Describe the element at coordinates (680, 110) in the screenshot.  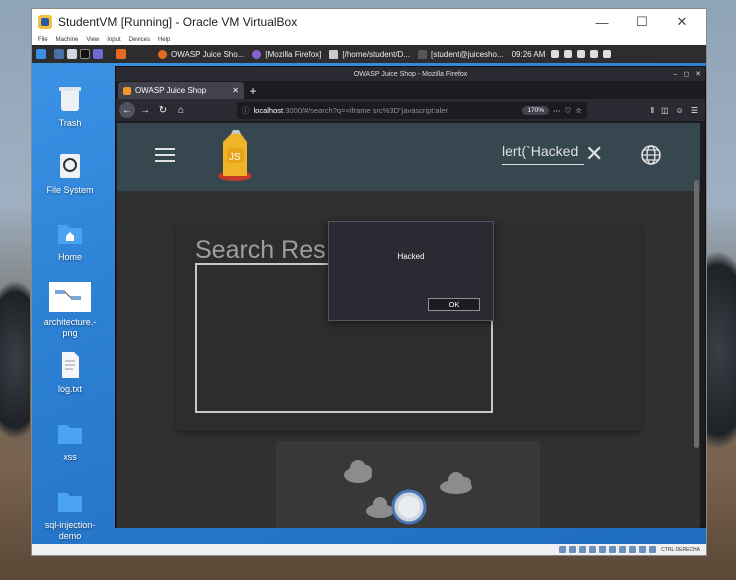
I see `account-icon: ☺` at that location.